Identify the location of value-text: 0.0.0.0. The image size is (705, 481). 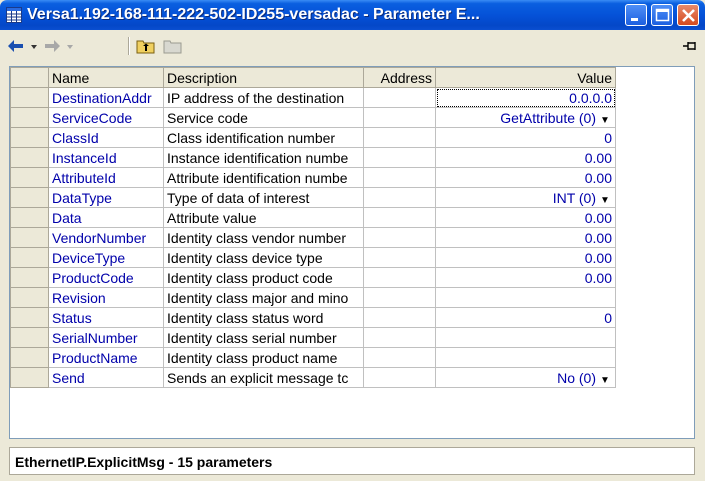
(590, 97).